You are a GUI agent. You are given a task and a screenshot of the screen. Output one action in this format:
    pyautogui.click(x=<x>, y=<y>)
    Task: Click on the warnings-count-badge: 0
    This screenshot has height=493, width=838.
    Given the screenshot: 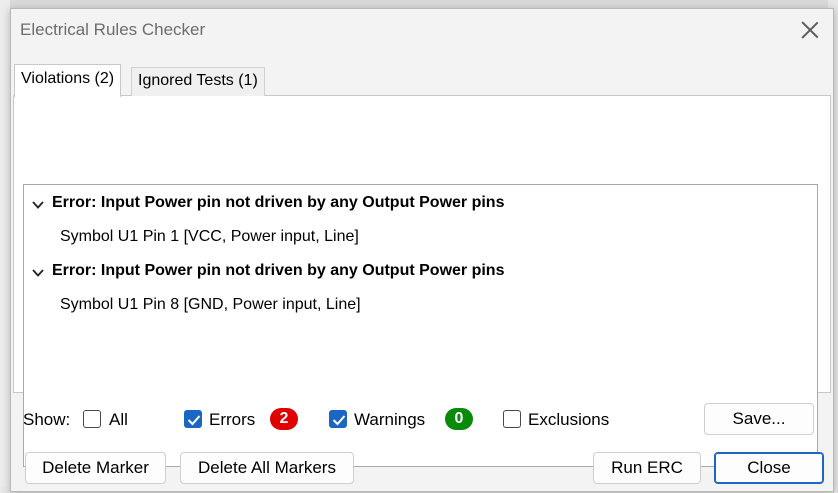 What is the action you would take?
    pyautogui.click(x=459, y=419)
    